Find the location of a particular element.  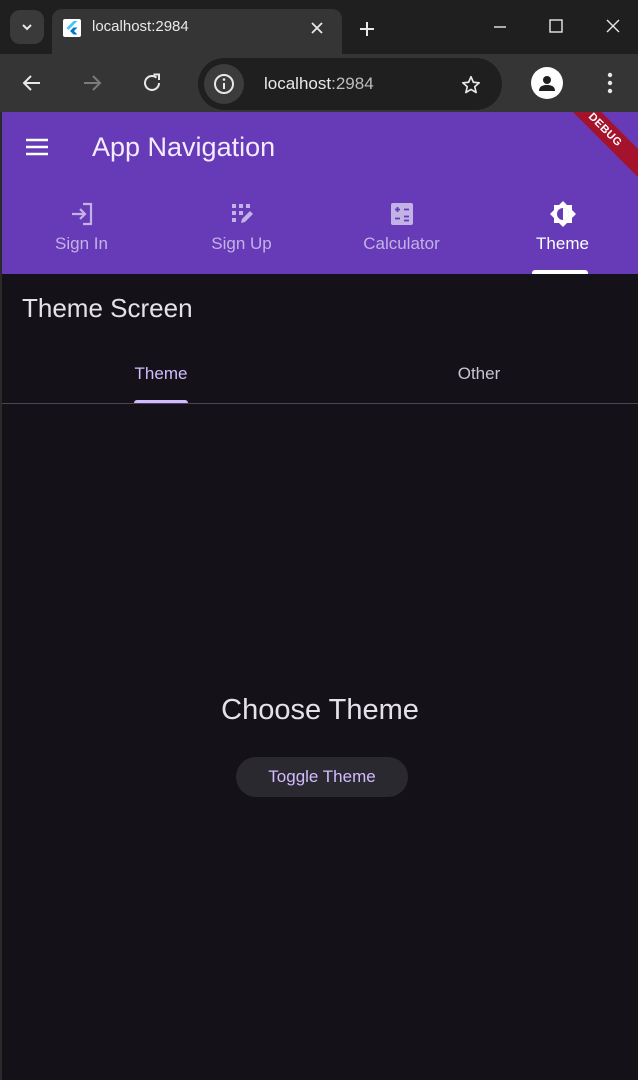

person-icon is located at coordinates (547, 83).